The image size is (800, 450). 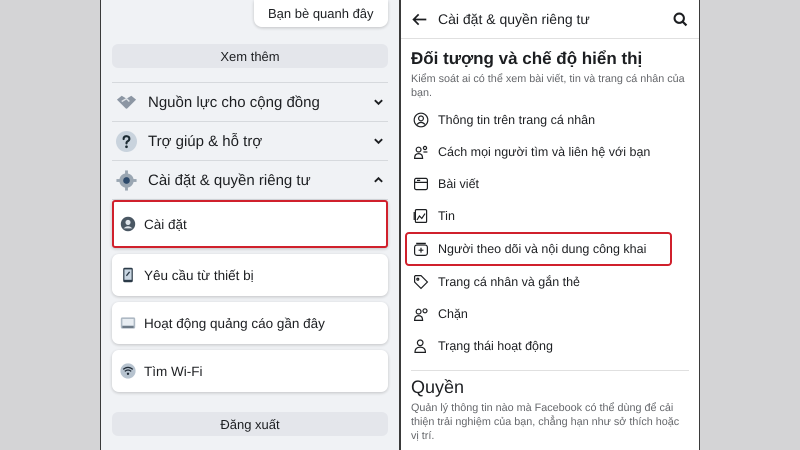 What do you see at coordinates (545, 422) in the screenshot?
I see `section-description: Quản lý thông tin nào mà Facebook có thể dùng để cải thiện trải nghiệm của bạn, chẳng hạn như sở thích hoặc vị trí.` at bounding box center [545, 422].